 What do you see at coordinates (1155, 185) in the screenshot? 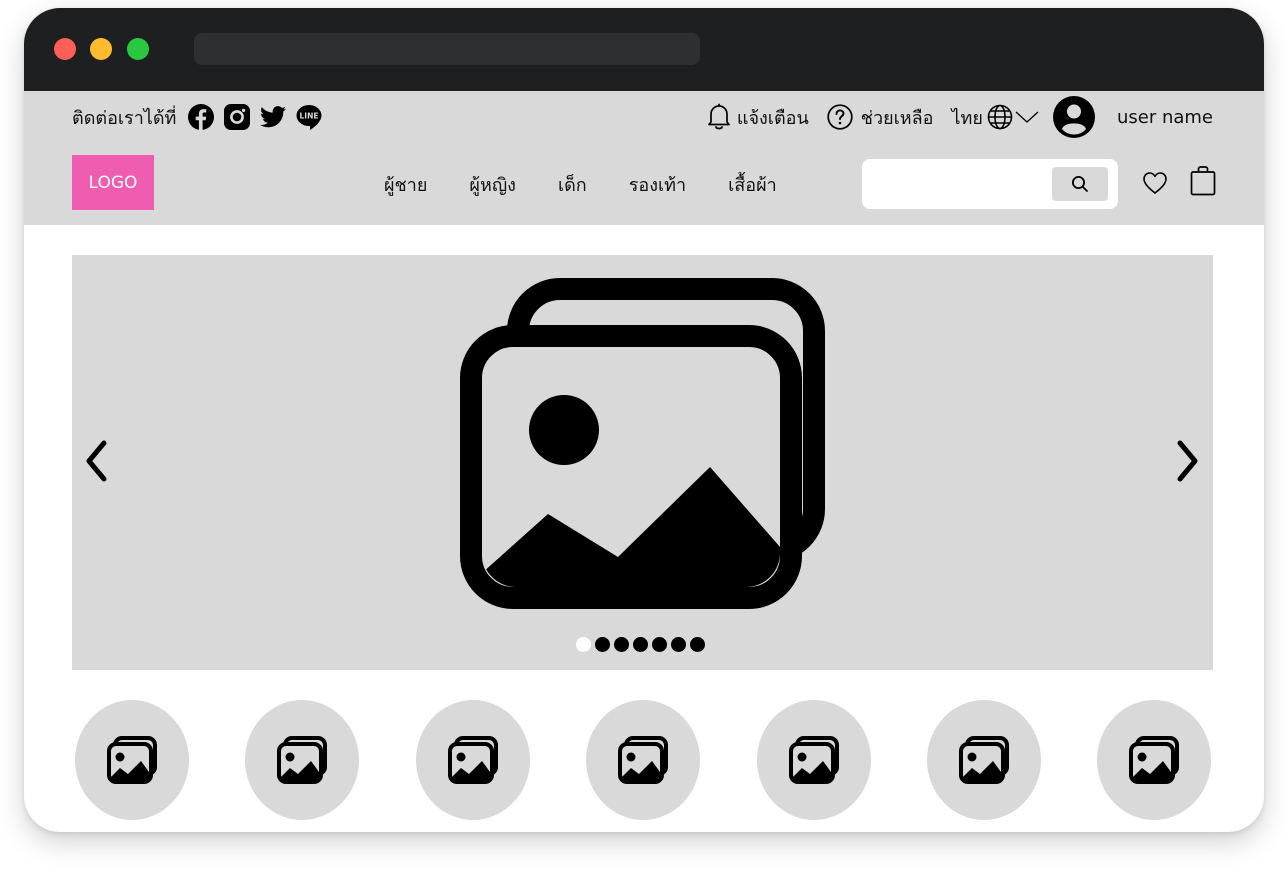
I see `heart-icon` at bounding box center [1155, 185].